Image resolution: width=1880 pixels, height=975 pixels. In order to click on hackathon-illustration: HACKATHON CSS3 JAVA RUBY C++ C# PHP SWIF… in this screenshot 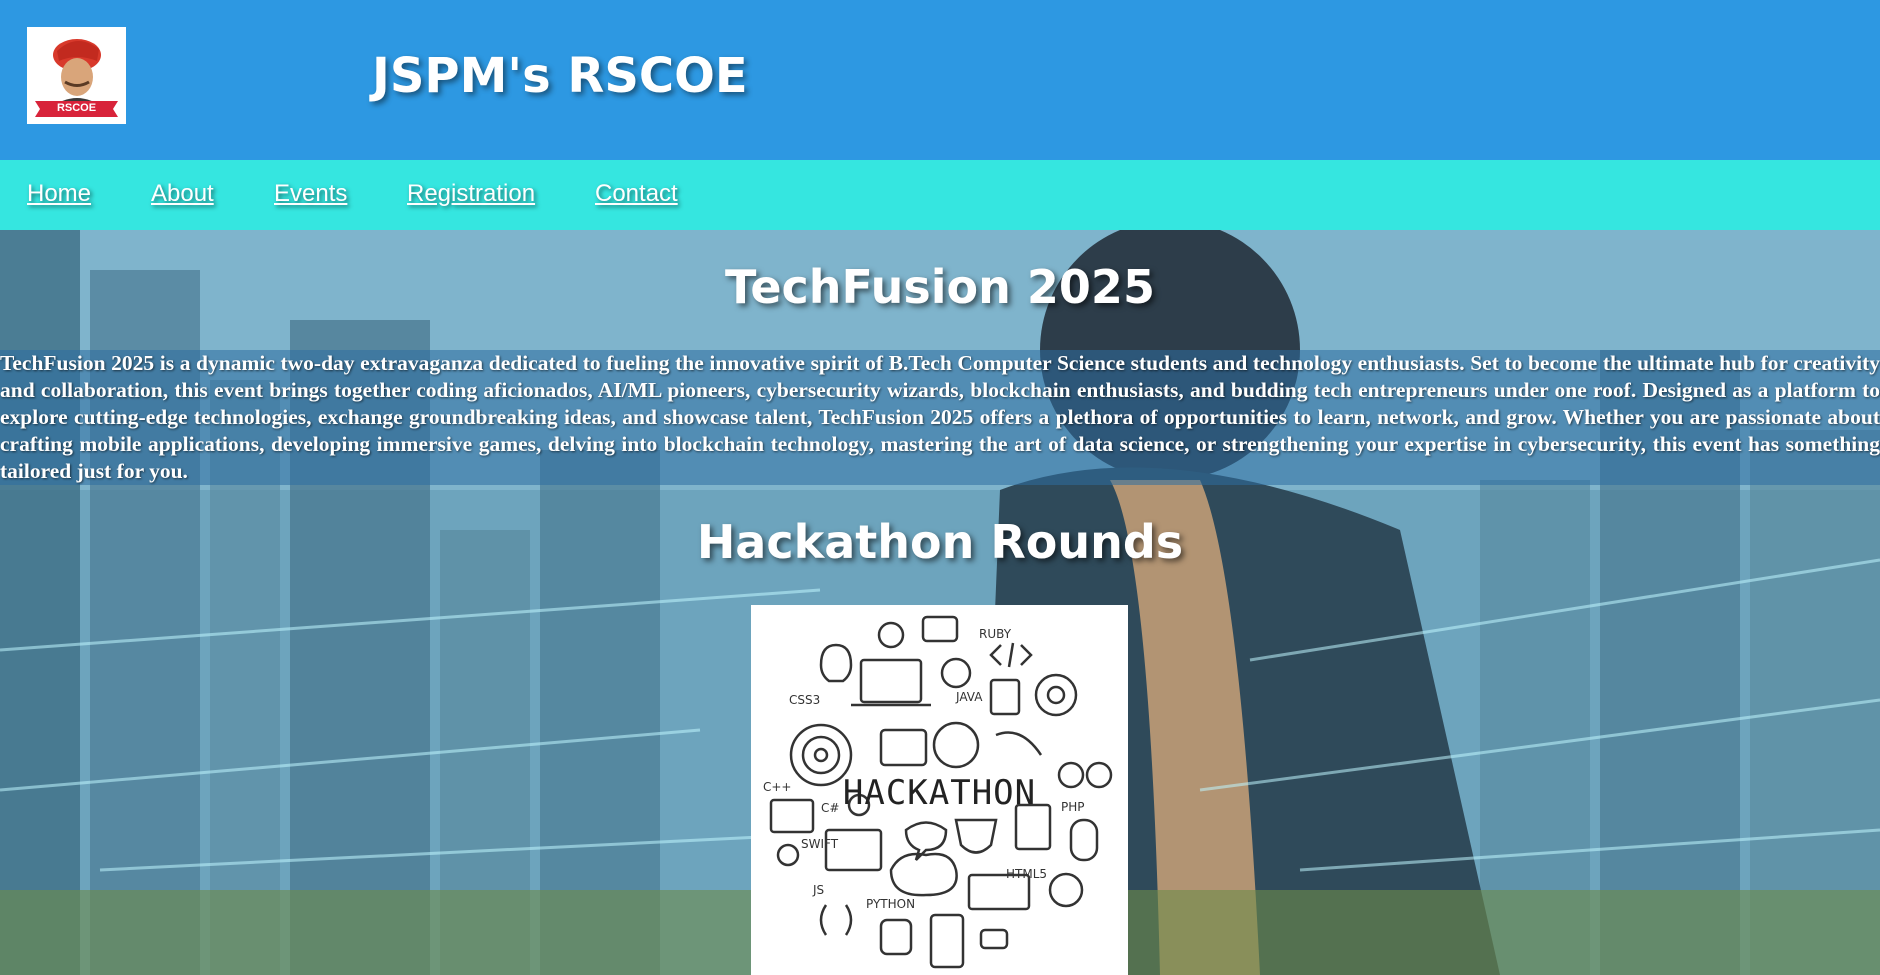, I will do `click(939, 790)`.